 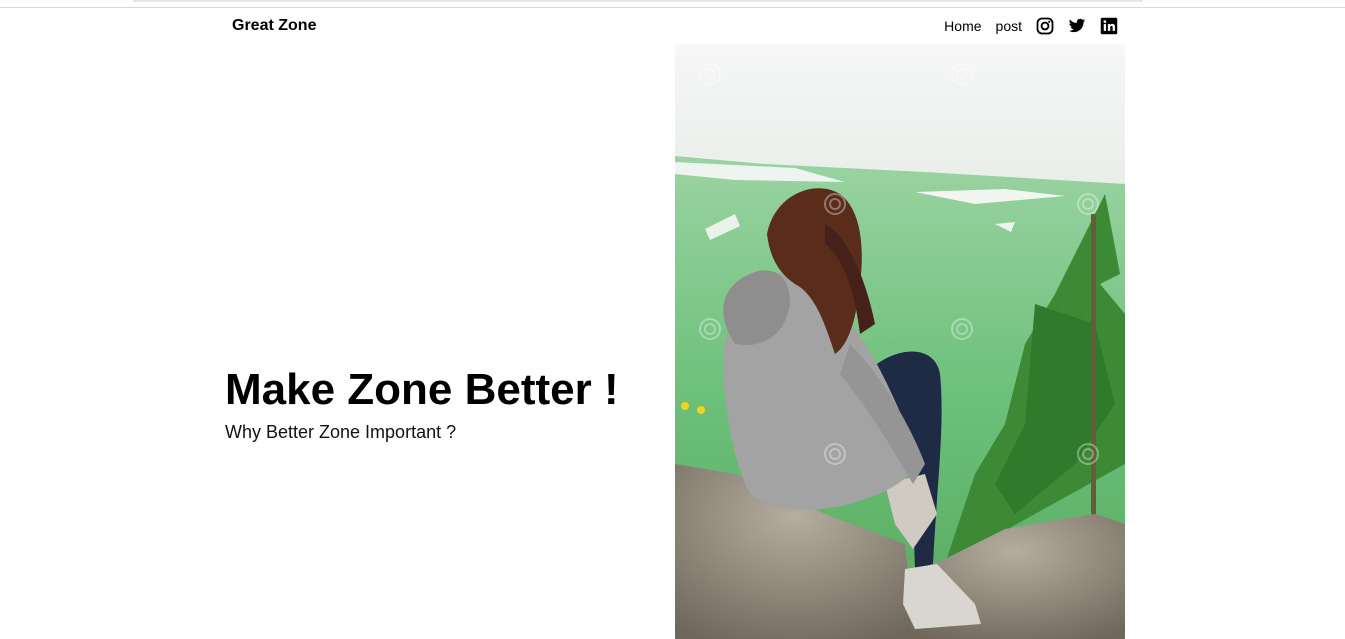 I want to click on instagram-icon, so click(x=1045, y=26).